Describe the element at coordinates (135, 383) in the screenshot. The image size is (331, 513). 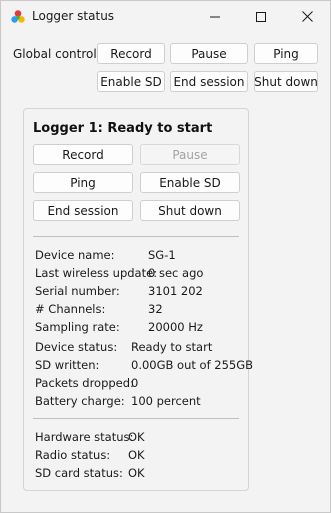
I see `packets-dropped-value: 0` at that location.